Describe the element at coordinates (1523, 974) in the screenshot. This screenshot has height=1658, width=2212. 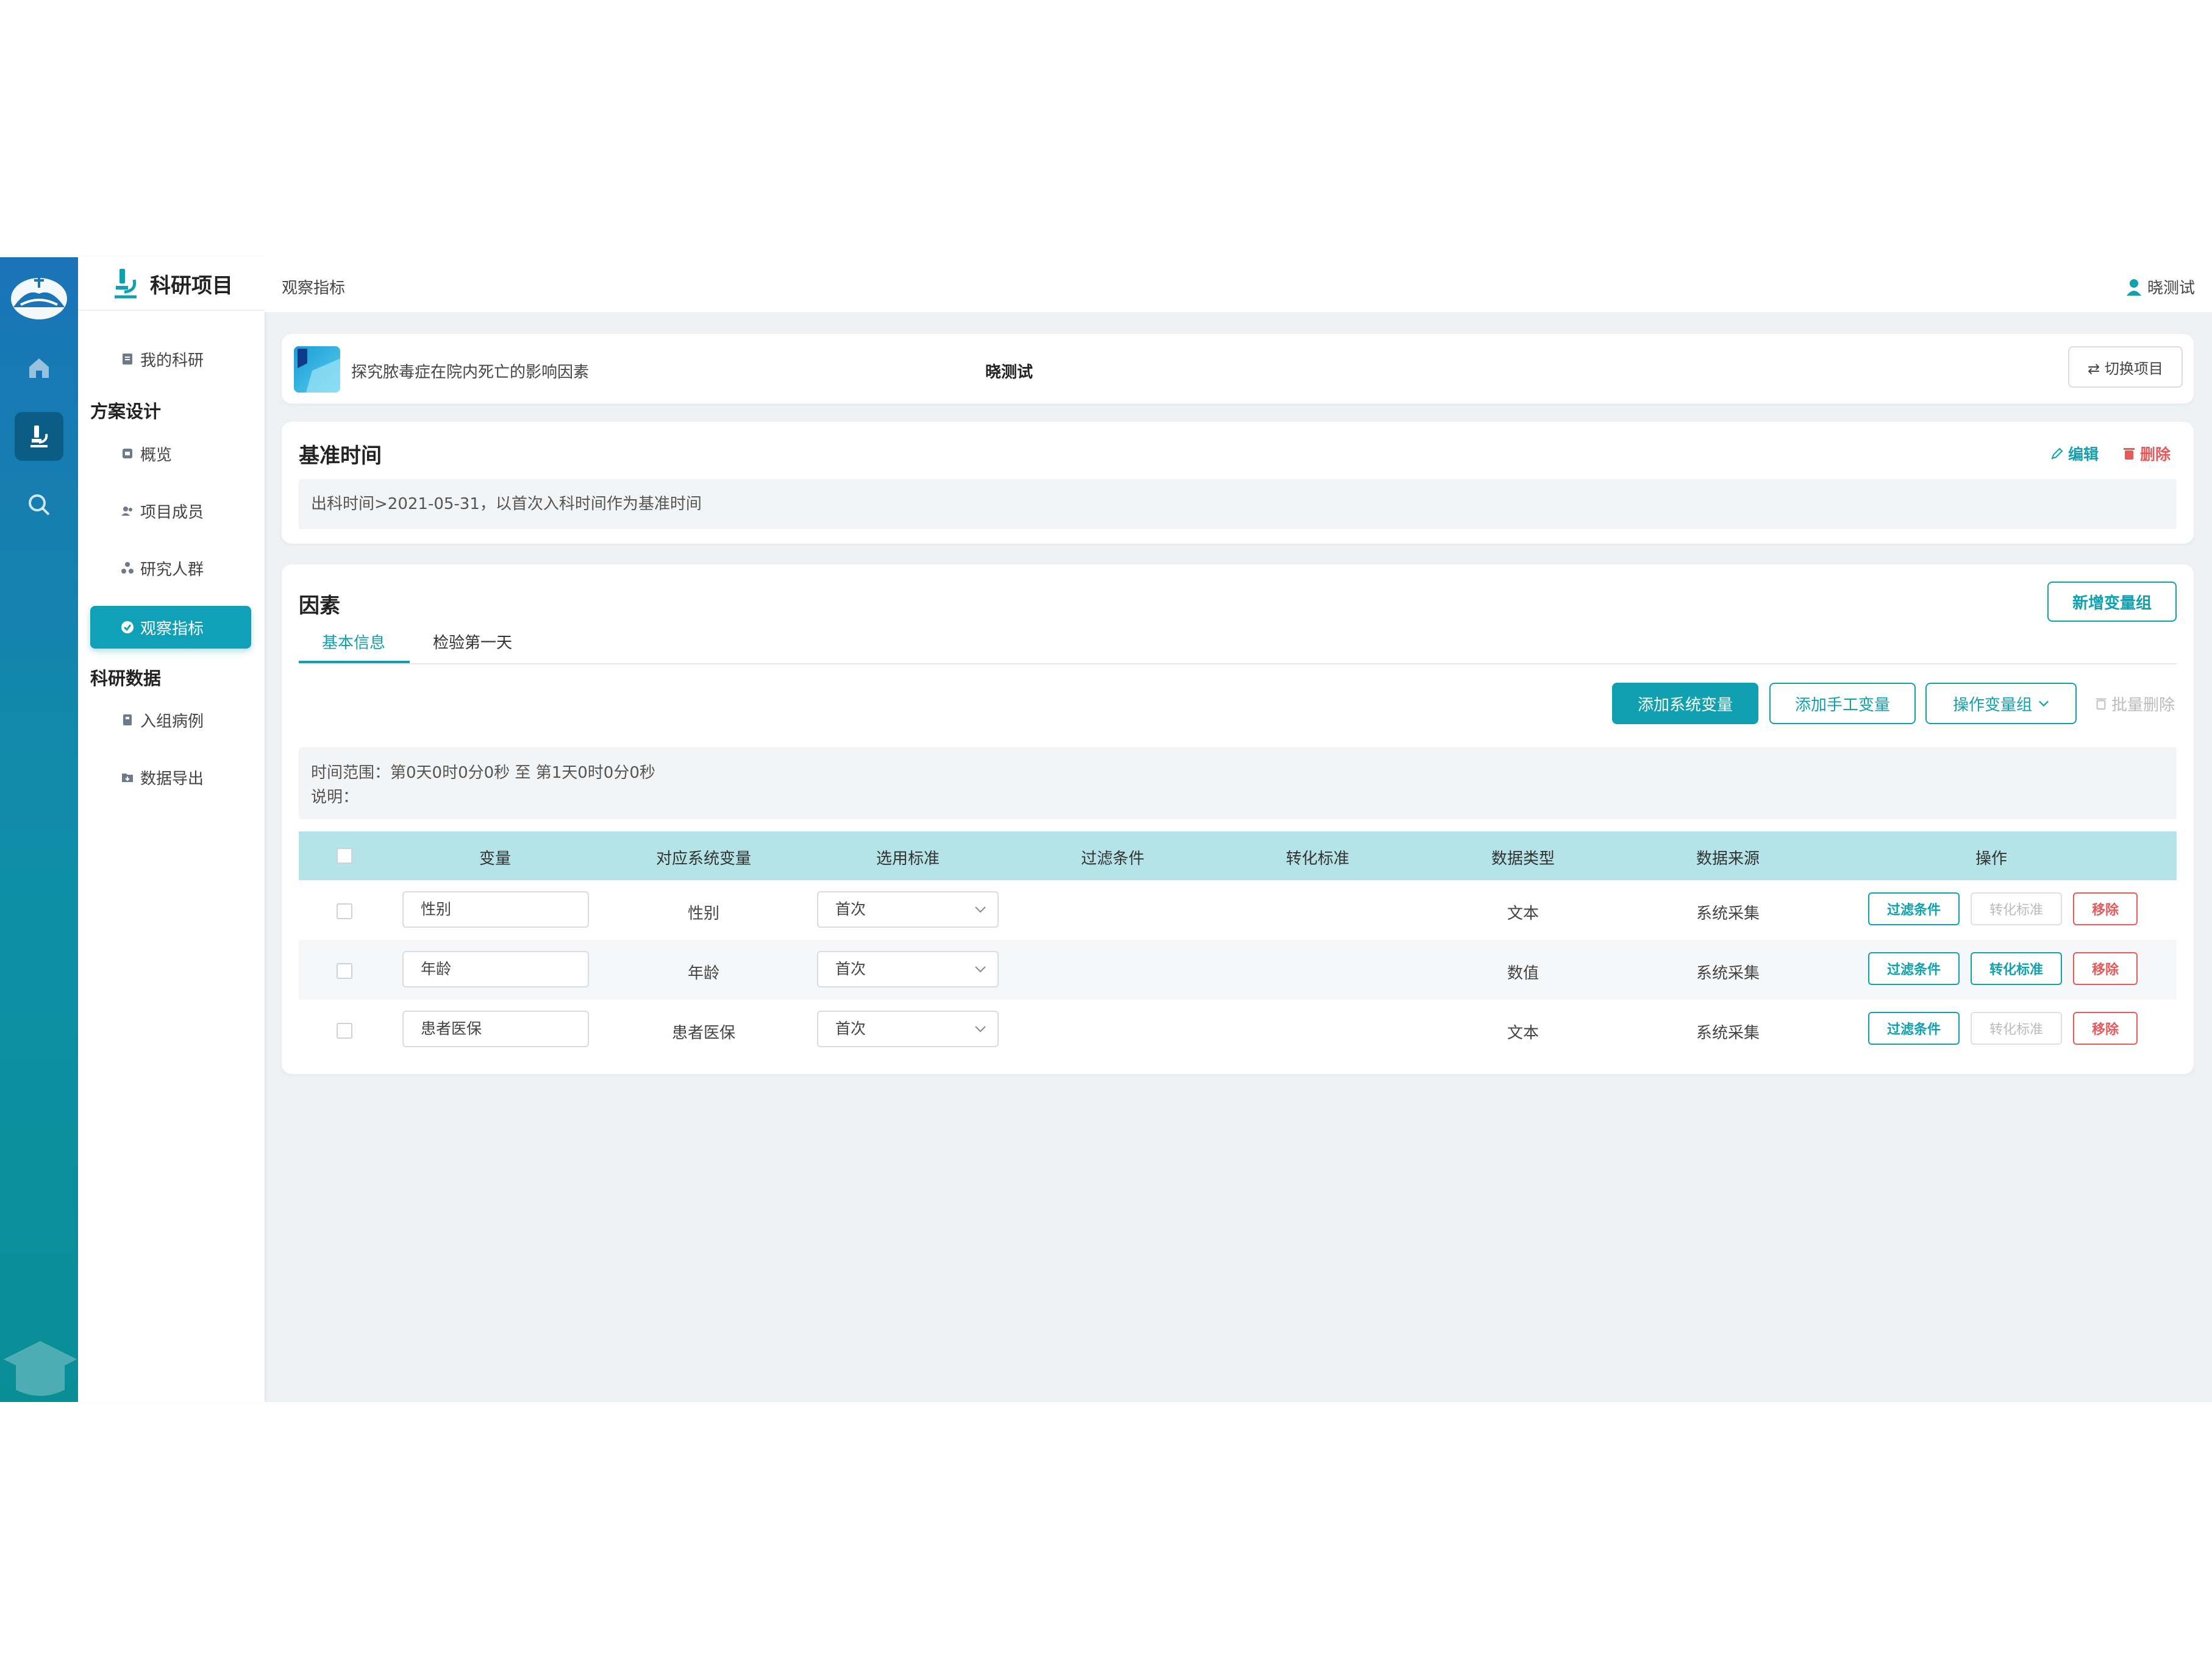
I see `data-type-cell: 数值` at that location.